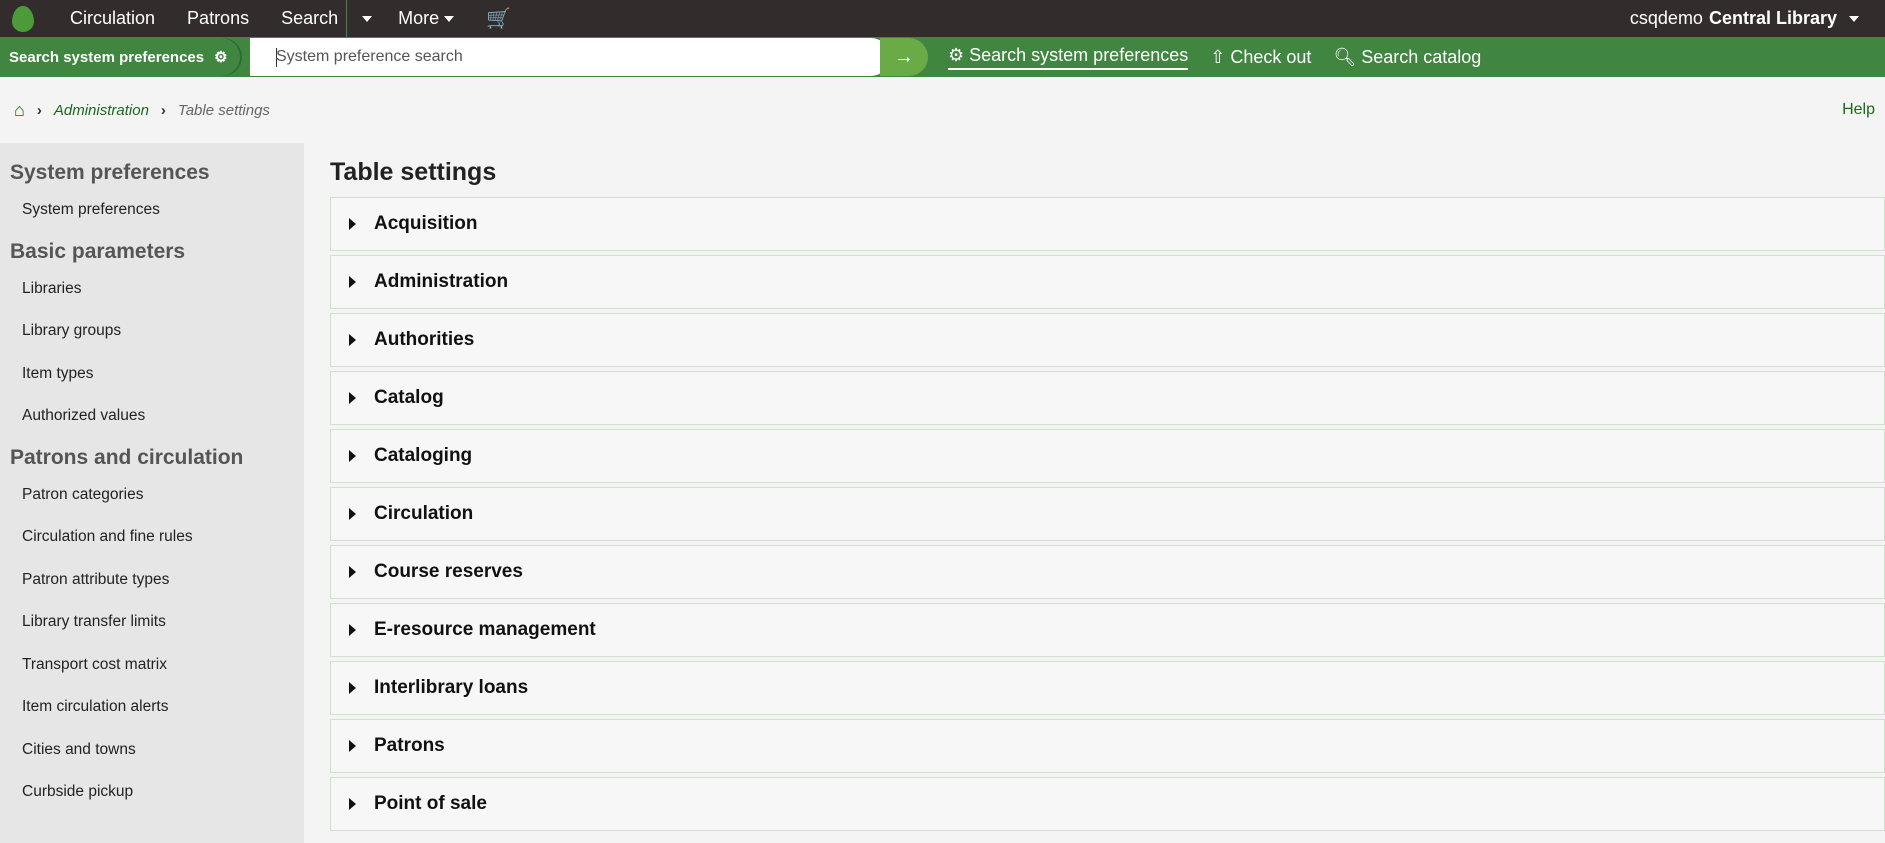  Describe the element at coordinates (1107, 804) in the screenshot. I see `collapsible-panel: Point of sale` at that location.